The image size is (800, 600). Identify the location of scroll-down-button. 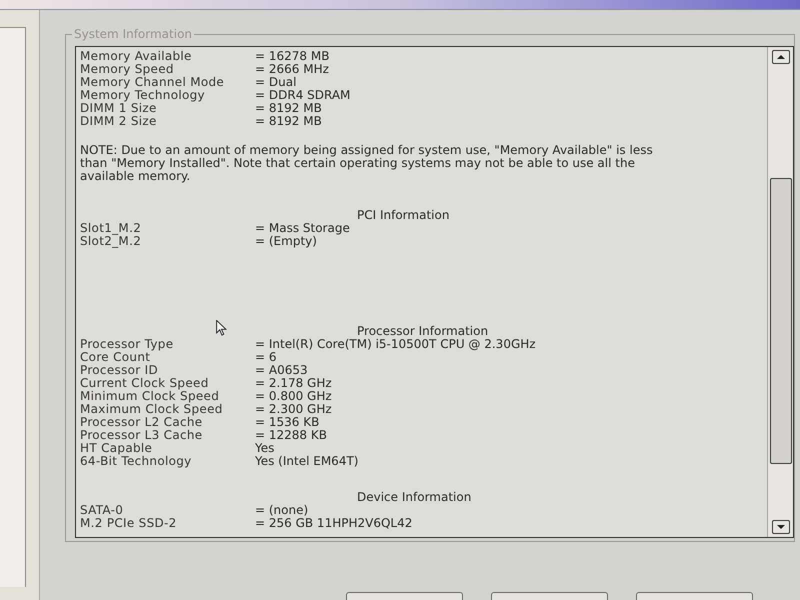
(781, 527).